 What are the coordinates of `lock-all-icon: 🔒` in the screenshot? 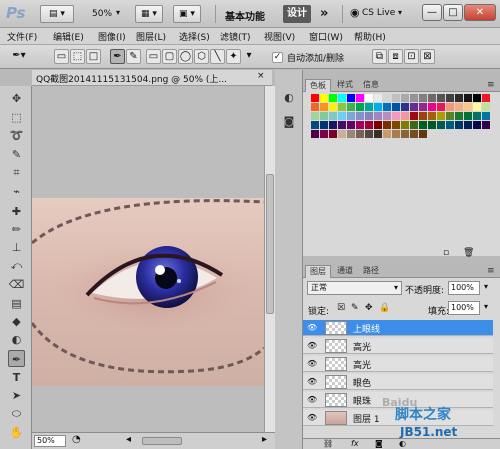 It's located at (384, 308).